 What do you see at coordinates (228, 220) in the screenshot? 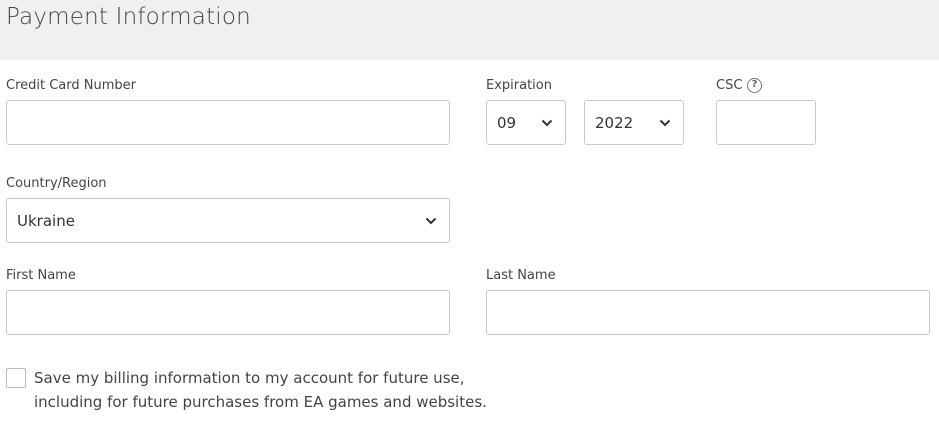
I see `country-select: Ukraine` at bounding box center [228, 220].